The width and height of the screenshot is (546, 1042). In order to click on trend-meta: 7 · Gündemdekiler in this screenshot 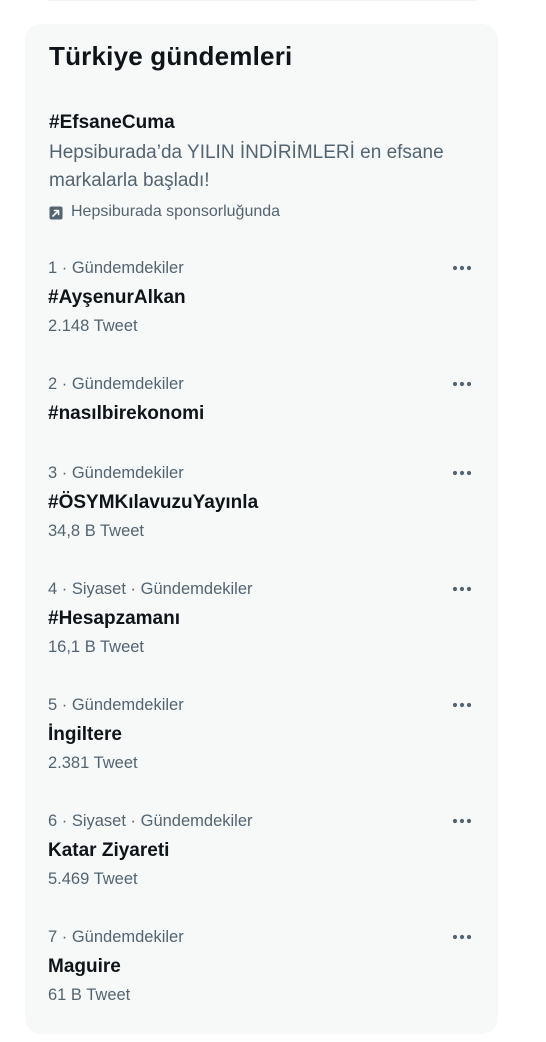, I will do `click(116, 937)`.